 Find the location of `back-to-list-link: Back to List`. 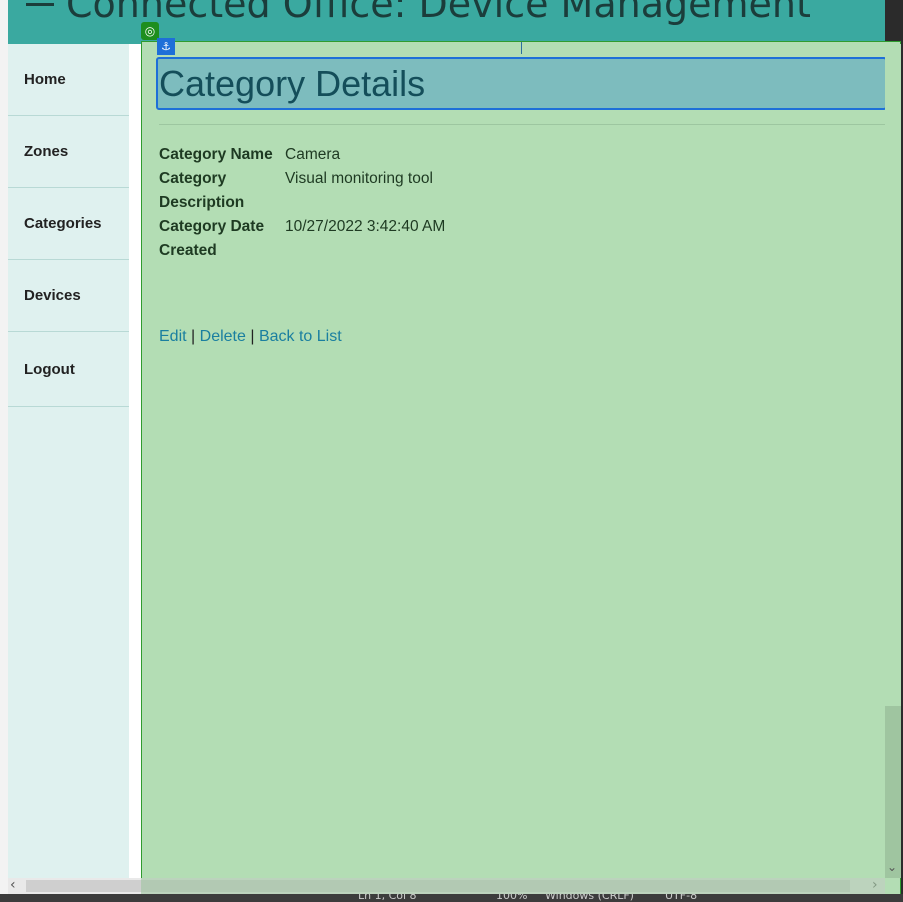

back-to-list-link: Back to List is located at coordinates (300, 336).